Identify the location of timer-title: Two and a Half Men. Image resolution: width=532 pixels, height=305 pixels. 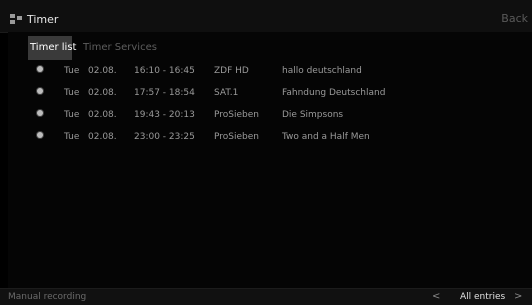
(326, 137).